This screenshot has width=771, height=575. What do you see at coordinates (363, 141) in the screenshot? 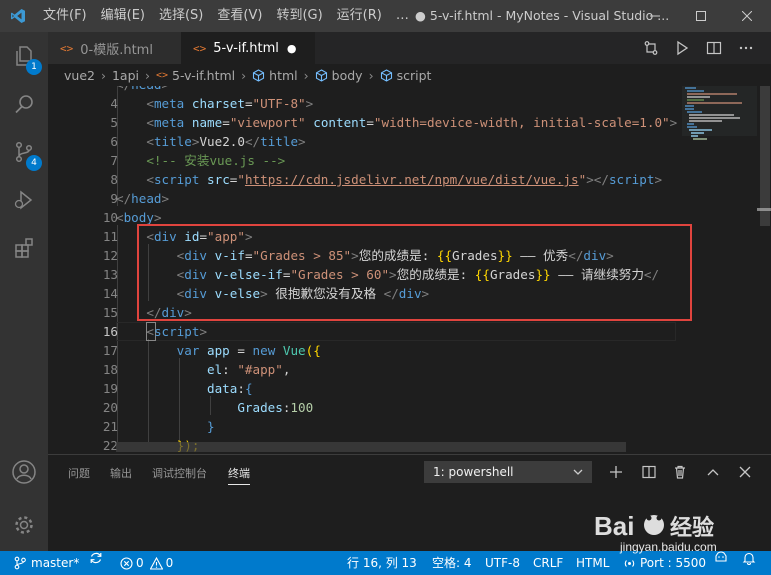
I see `code-line: 6 <title>Vue2.0</title>` at bounding box center [363, 141].